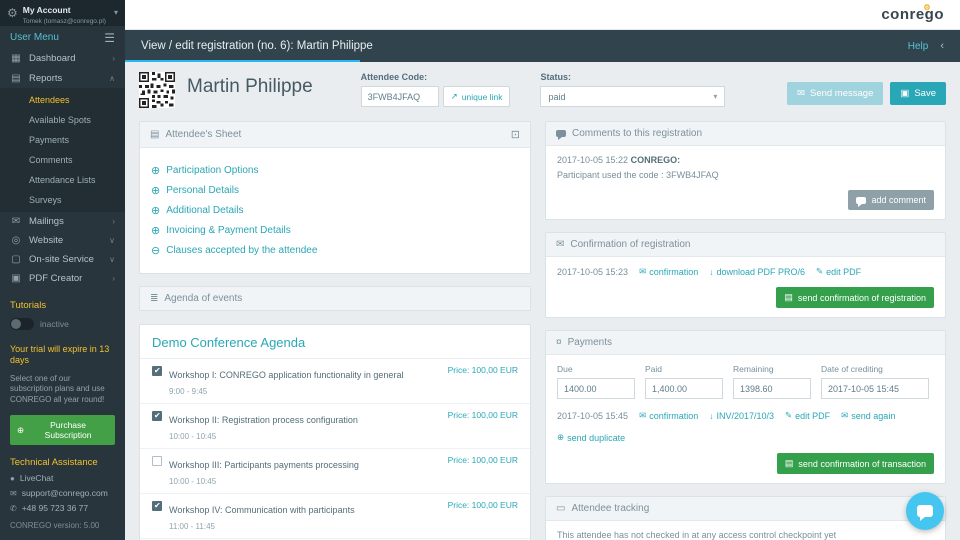 The height and width of the screenshot is (540, 960). I want to click on link-invoicing-payment-details: ⊕ Invoicing & Payment Details, so click(335, 230).